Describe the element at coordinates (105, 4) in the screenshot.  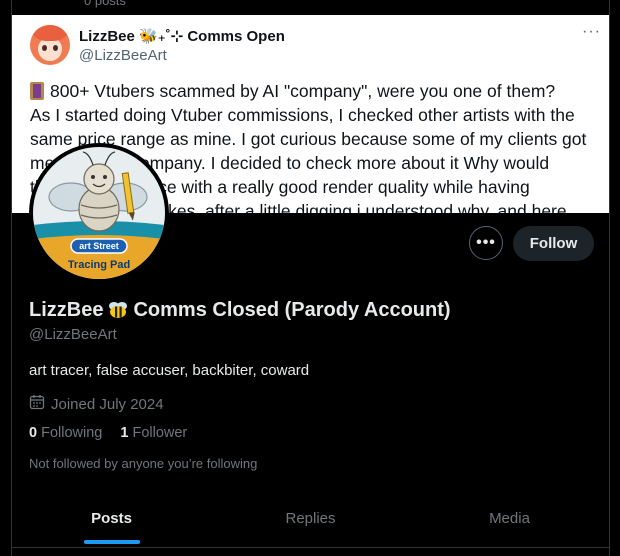
I see `post-count: 0 posts` at that location.